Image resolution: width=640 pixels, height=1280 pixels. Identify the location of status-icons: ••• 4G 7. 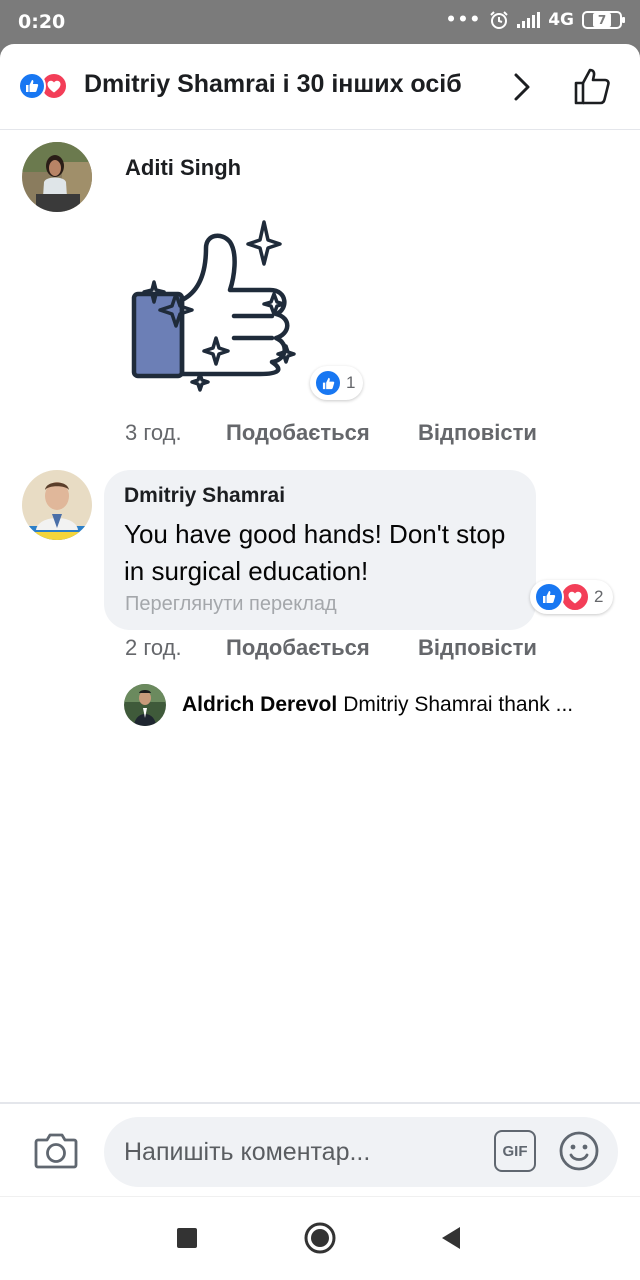
(535, 20).